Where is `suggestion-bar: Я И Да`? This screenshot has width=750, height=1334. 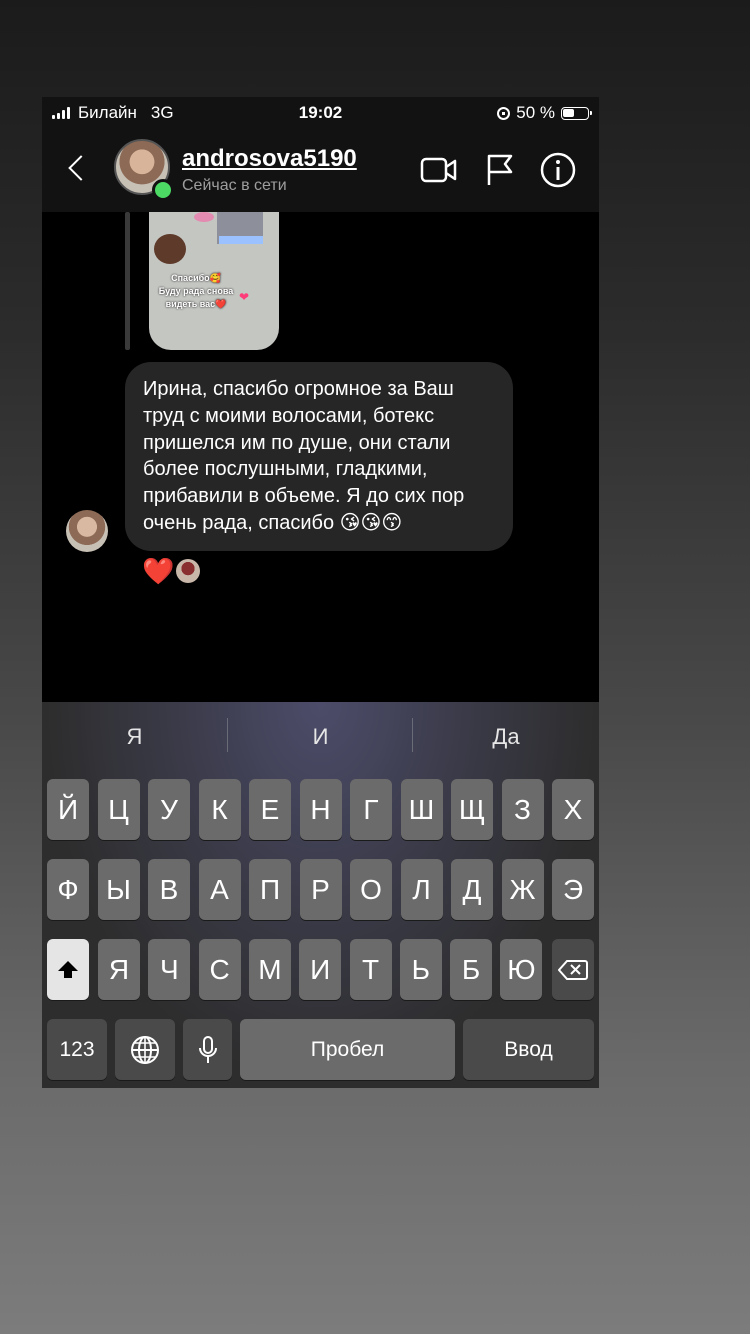
suggestion-bar: Я И Да is located at coordinates (320, 737).